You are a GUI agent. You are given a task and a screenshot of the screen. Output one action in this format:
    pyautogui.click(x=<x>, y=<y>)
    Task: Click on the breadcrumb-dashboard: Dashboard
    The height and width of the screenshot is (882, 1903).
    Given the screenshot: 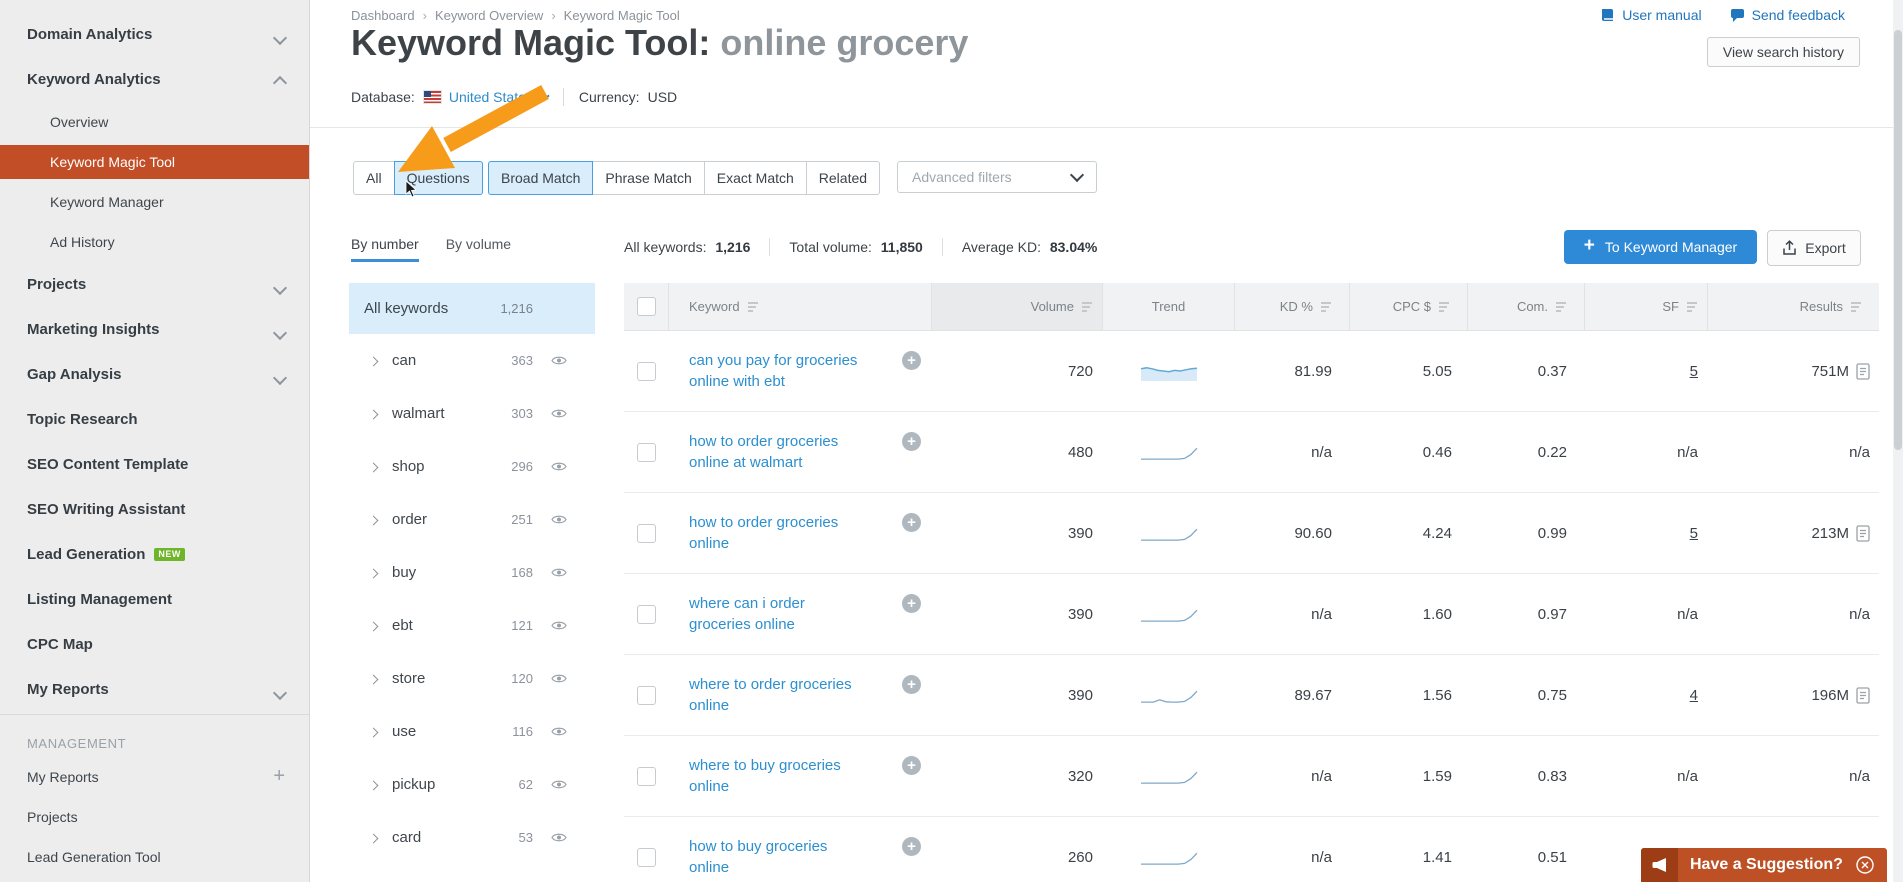 What is the action you would take?
    pyautogui.click(x=383, y=15)
    